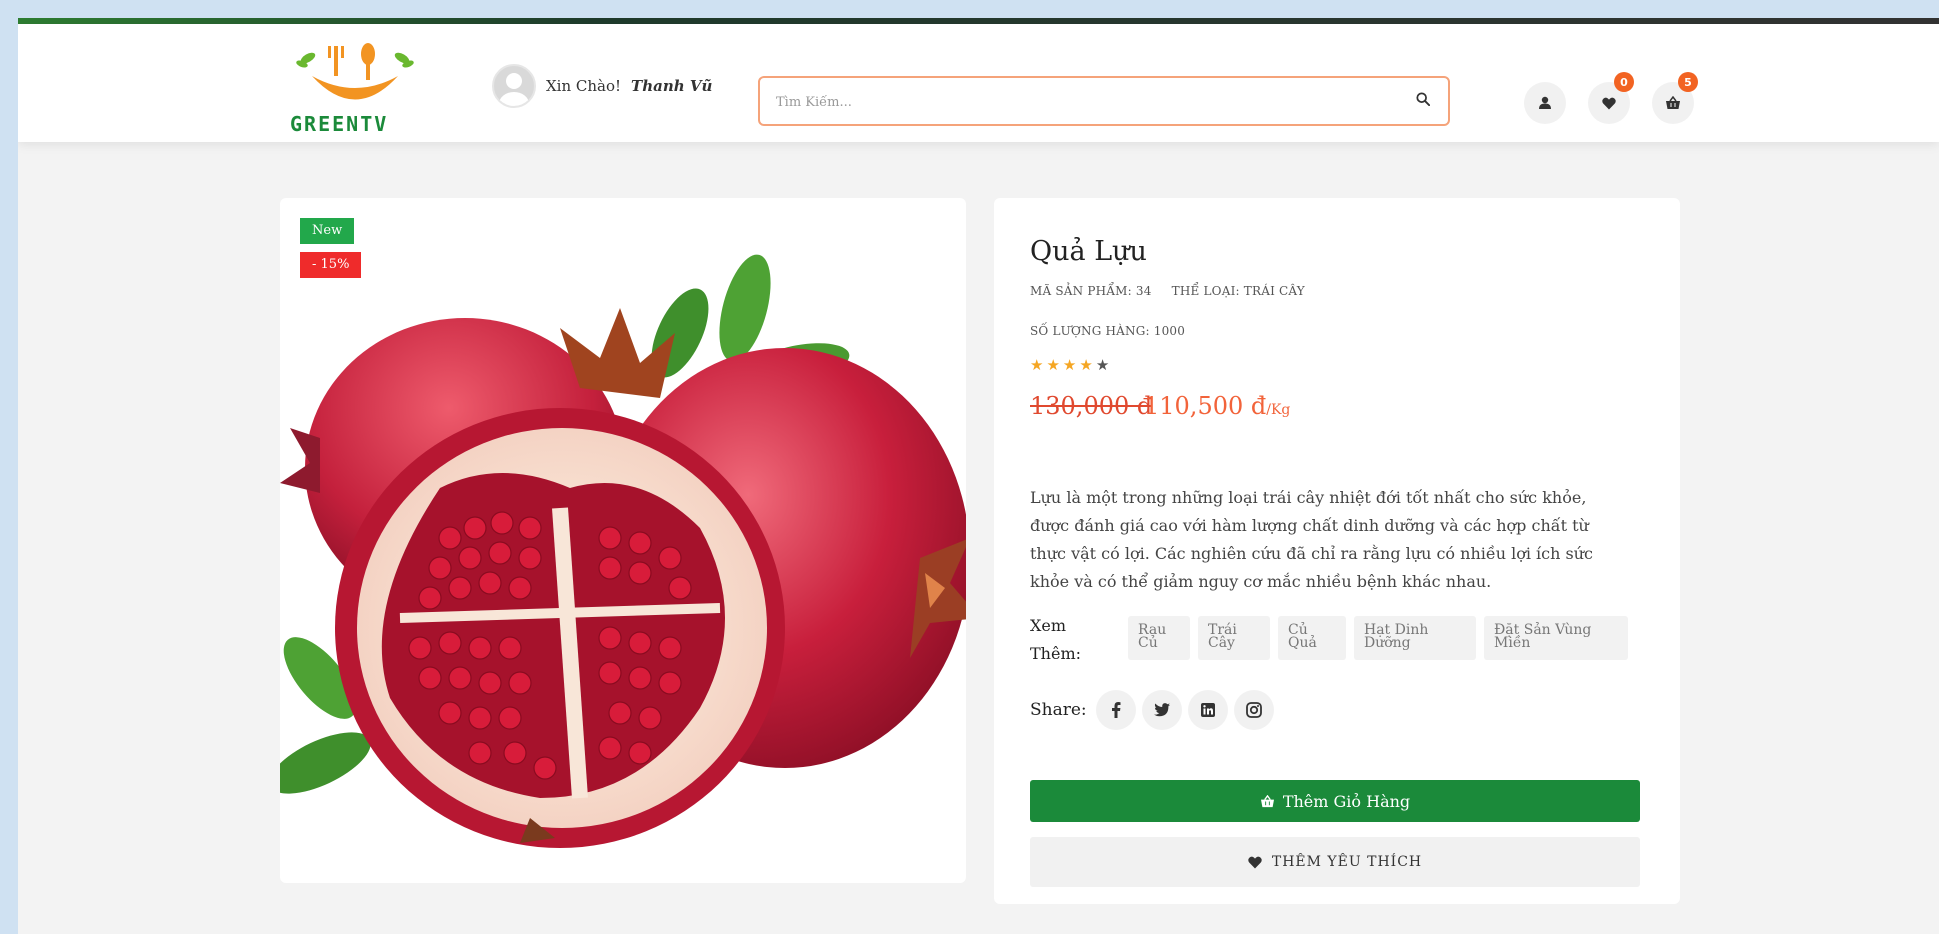 The width and height of the screenshot is (1939, 934). I want to click on user-name: Thanh Vũ, so click(672, 86).